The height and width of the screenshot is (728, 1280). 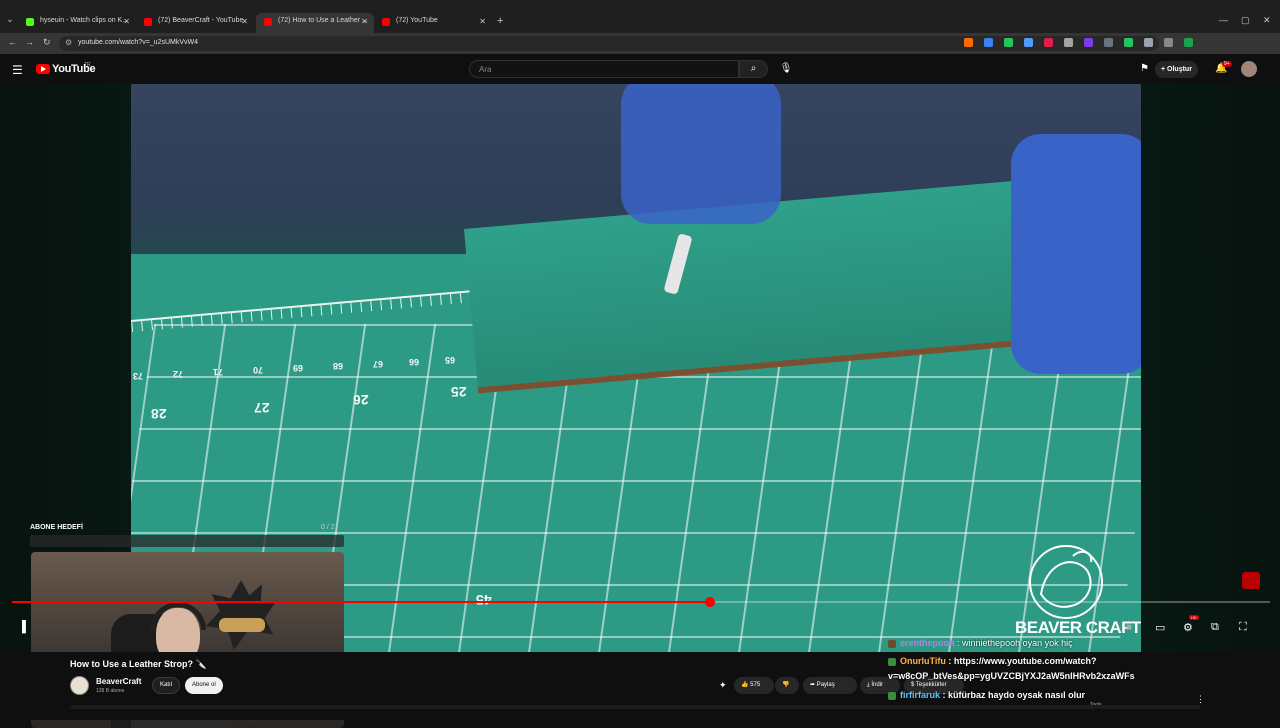 What do you see at coordinates (1129, 626) in the screenshot?
I see `autoplay-toggle-icon: ◉` at bounding box center [1129, 626].